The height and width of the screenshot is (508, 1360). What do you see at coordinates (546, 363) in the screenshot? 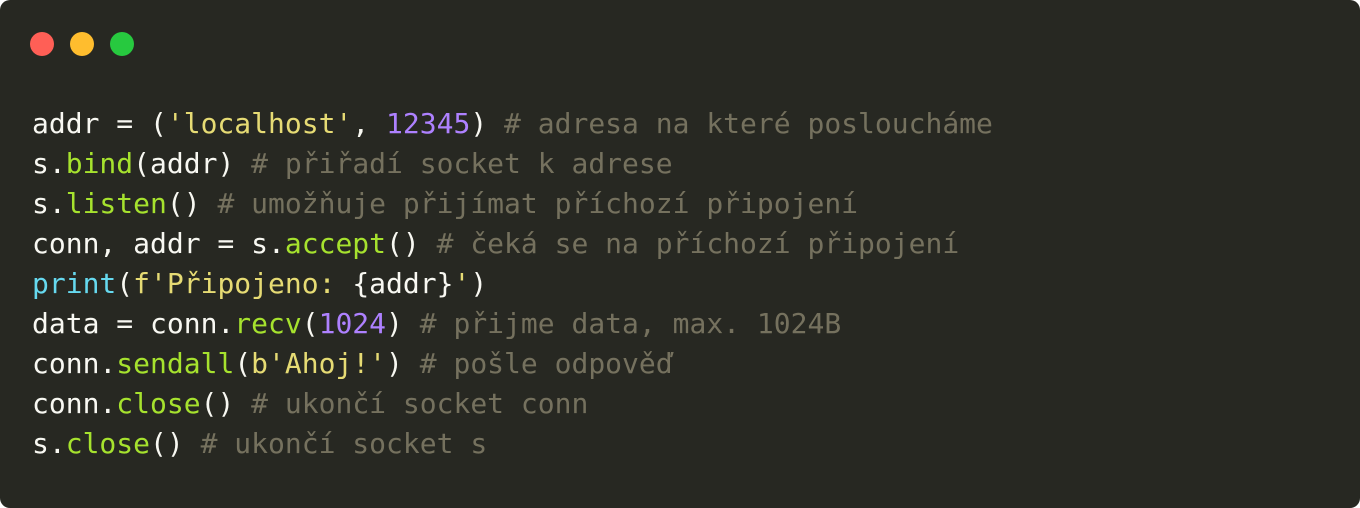
I see `code-token-comment: # pošle odpověď` at bounding box center [546, 363].